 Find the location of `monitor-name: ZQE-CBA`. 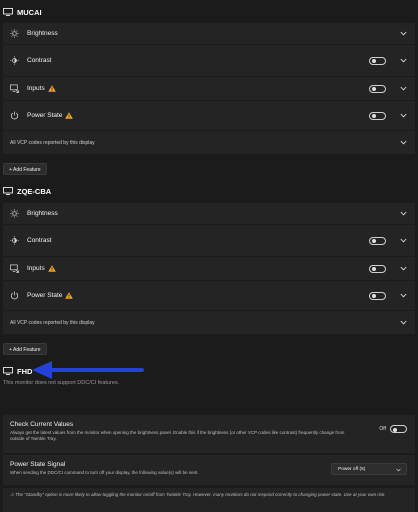

monitor-name: ZQE-CBA is located at coordinates (34, 191).